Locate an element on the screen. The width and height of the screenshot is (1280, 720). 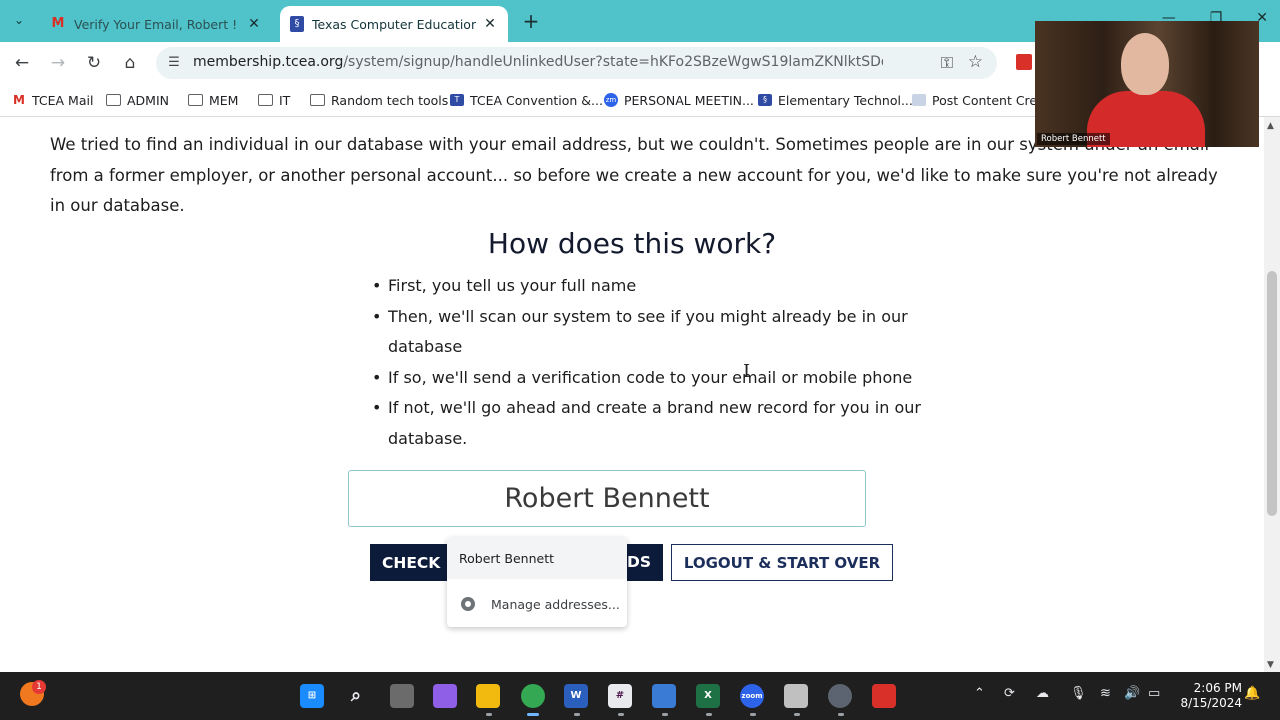
reload-icon: ↻ is located at coordinates (94, 63).